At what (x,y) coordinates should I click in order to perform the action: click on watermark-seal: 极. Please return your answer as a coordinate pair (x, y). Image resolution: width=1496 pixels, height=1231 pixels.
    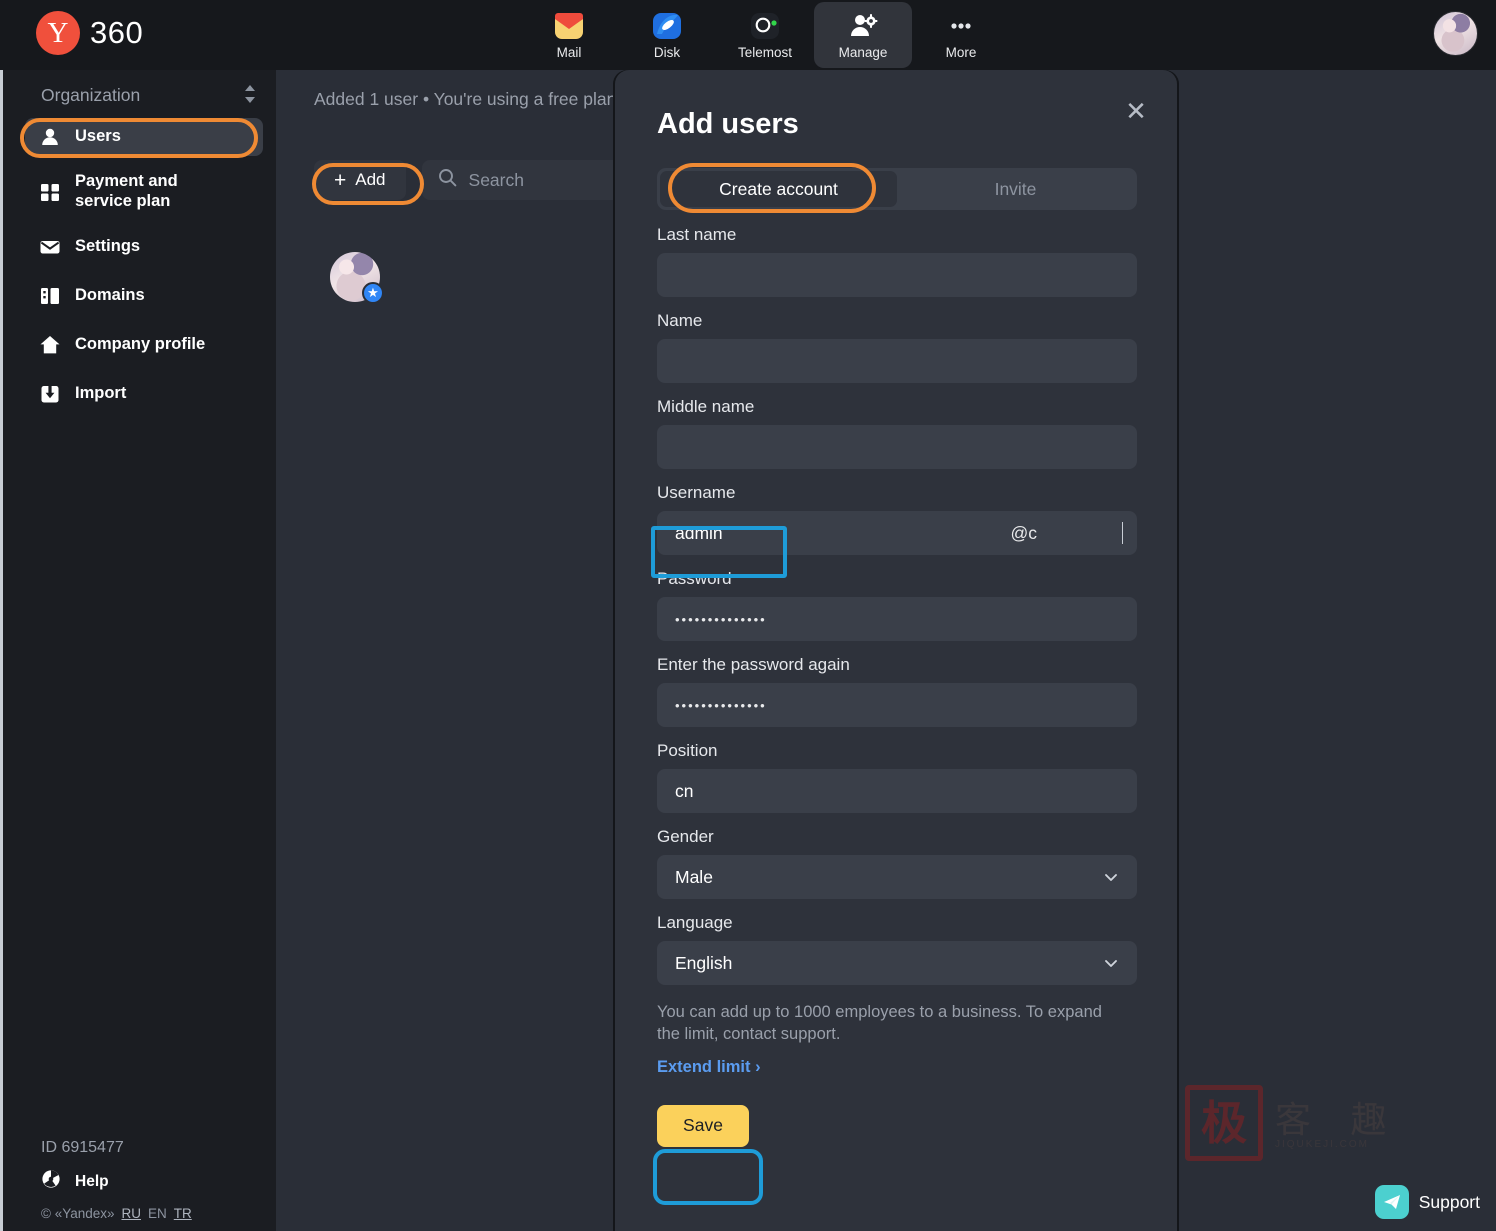
    Looking at the image, I should click on (1224, 1123).